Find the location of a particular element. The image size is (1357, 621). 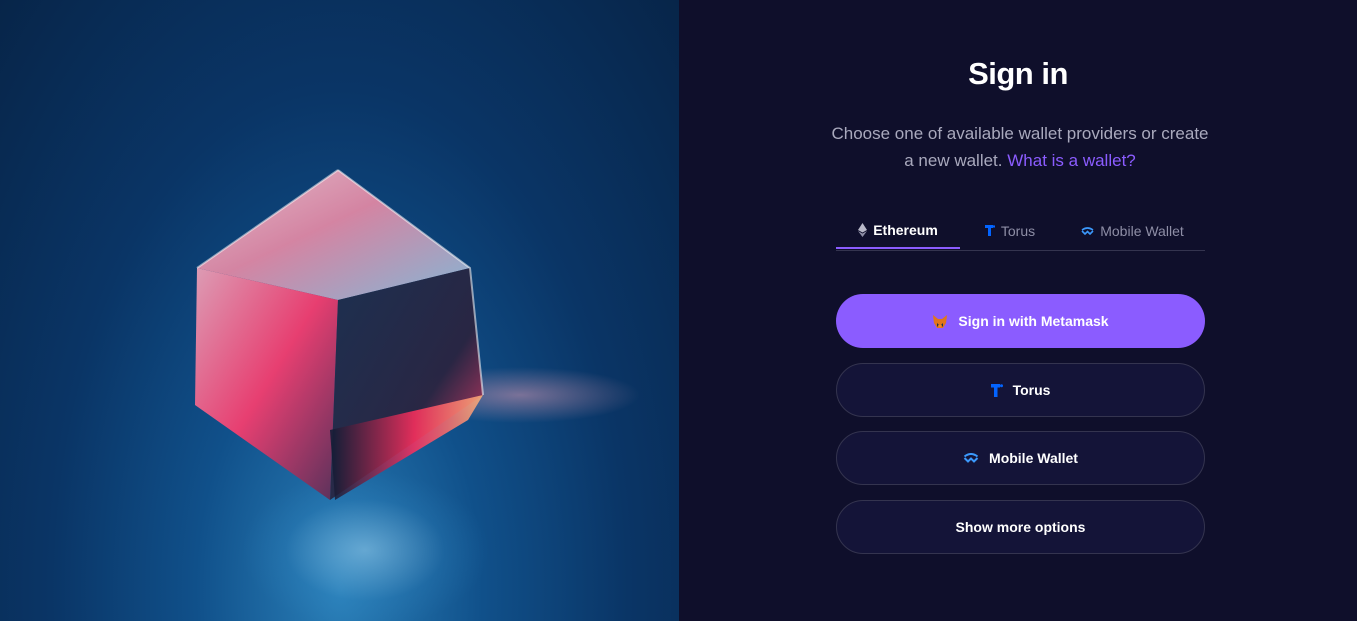

signin-metamask-button: Sign in with Metamask is located at coordinates (1020, 321).